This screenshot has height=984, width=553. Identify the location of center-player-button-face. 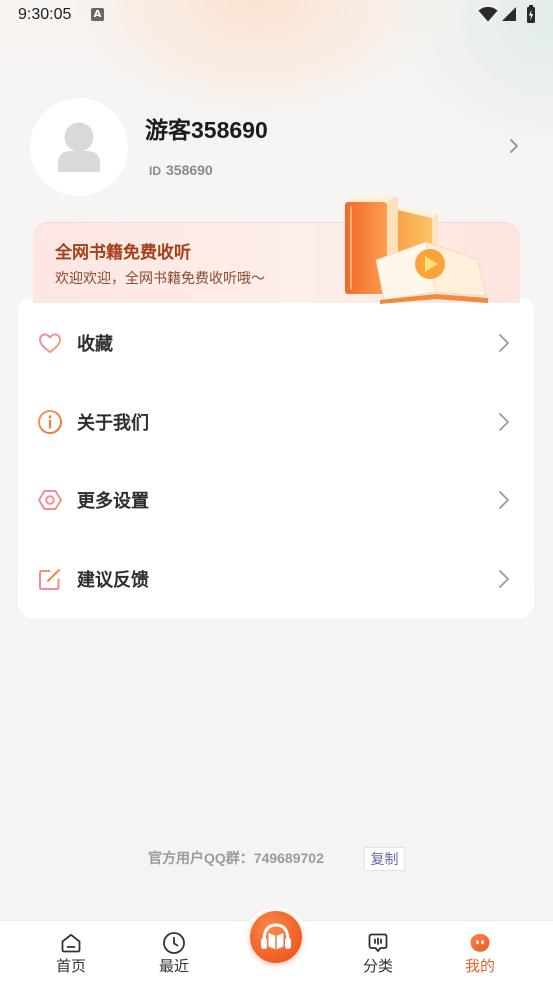
(276, 937).